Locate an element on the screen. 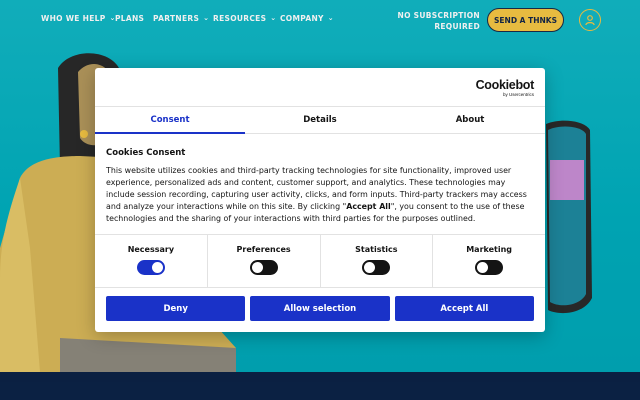 The image size is (640, 400). deny-button: Deny is located at coordinates (176, 308).